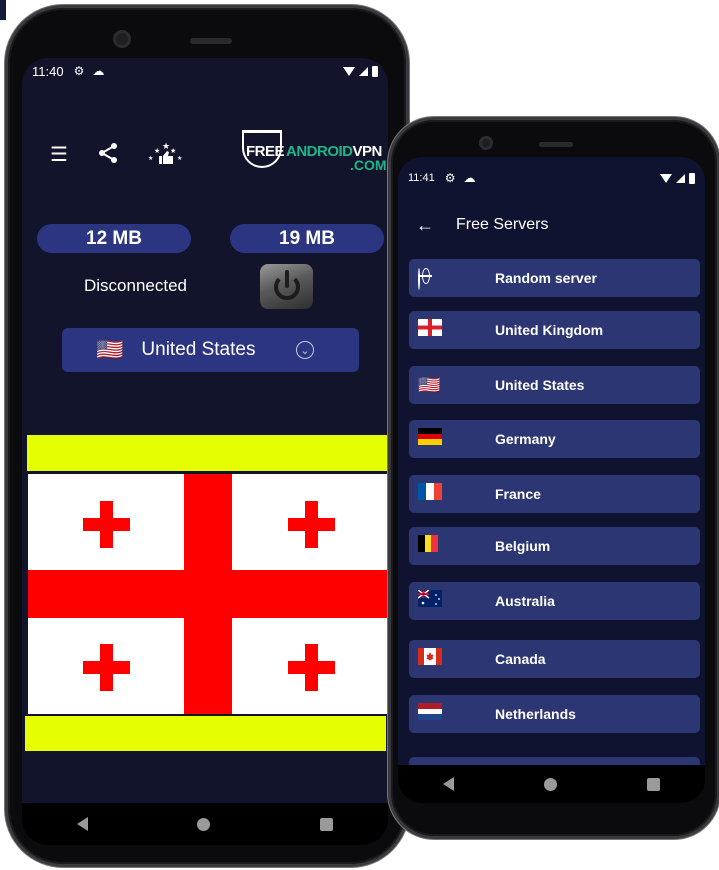  I want to click on app-logo: FREE ANDROIDVPN .COM, so click(315, 152).